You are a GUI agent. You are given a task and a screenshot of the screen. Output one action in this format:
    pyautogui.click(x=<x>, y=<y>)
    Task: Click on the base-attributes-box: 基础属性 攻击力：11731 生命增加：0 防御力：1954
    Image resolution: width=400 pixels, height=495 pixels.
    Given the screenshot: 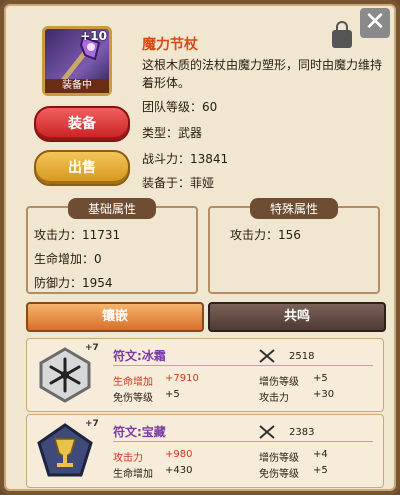 What is the action you would take?
    pyautogui.click(x=112, y=246)
    